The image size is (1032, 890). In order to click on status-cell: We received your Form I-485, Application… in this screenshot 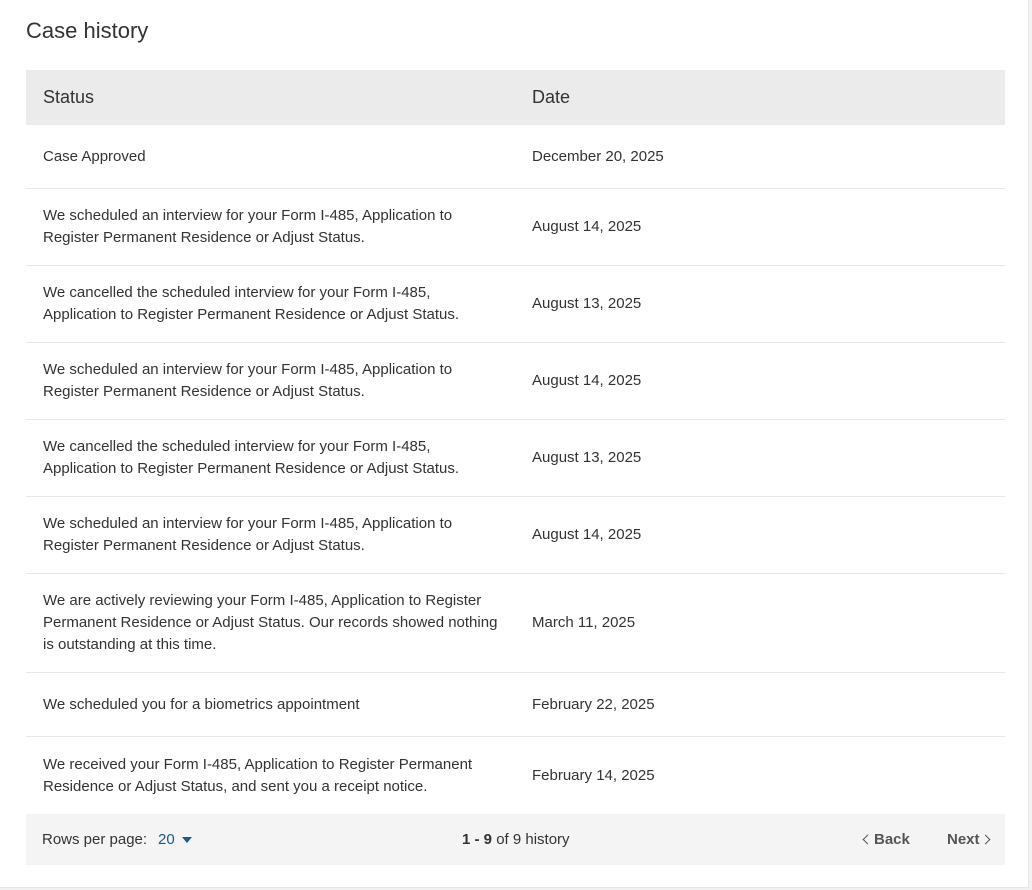, I will do `click(258, 775)`.